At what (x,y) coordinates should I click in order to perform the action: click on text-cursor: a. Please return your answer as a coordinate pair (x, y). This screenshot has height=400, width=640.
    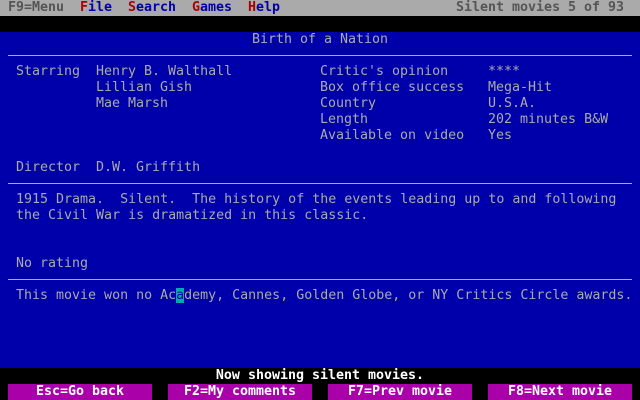
    Looking at the image, I should click on (180, 295).